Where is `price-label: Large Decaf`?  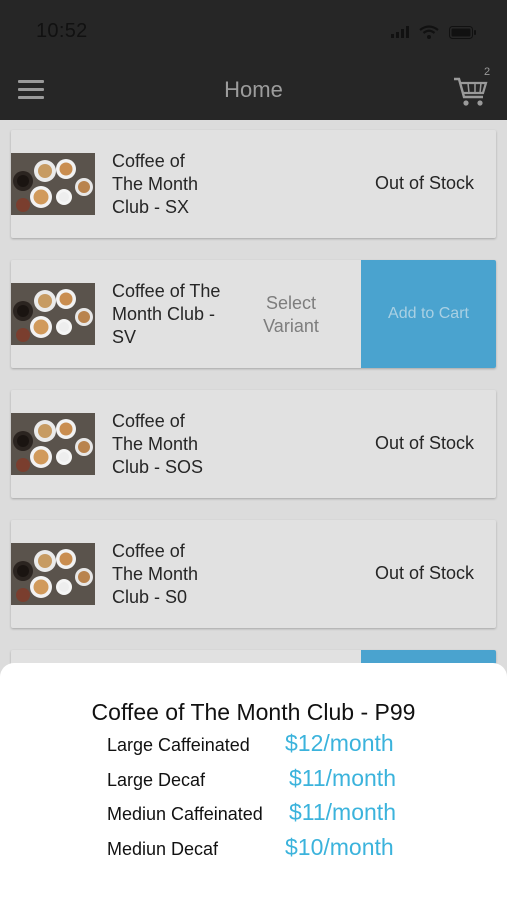 price-label: Large Decaf is located at coordinates (156, 780).